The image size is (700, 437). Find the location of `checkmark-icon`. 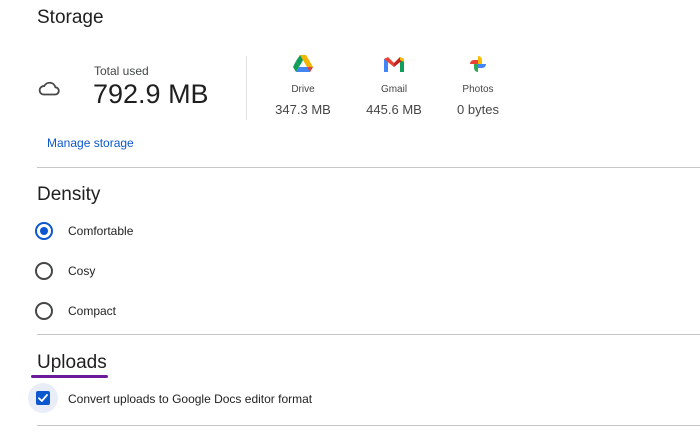

checkmark-icon is located at coordinates (43, 398).